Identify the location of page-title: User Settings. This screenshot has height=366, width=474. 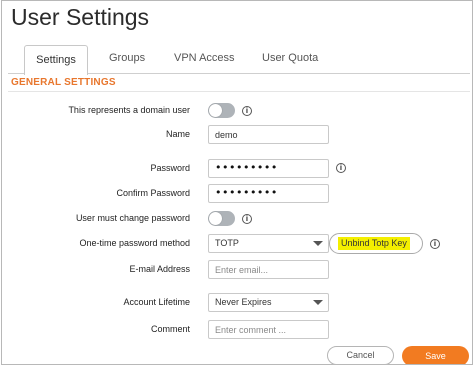
(80, 17).